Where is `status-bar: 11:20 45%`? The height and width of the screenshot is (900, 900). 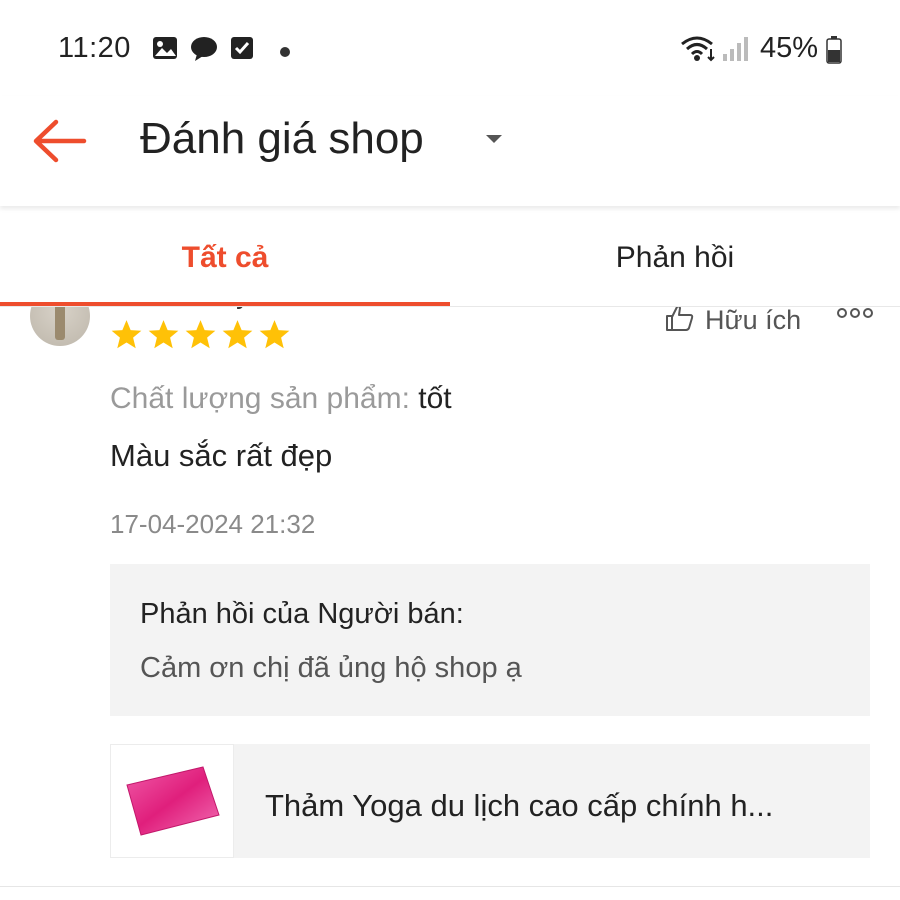
status-bar: 11:20 45% is located at coordinates (450, 48).